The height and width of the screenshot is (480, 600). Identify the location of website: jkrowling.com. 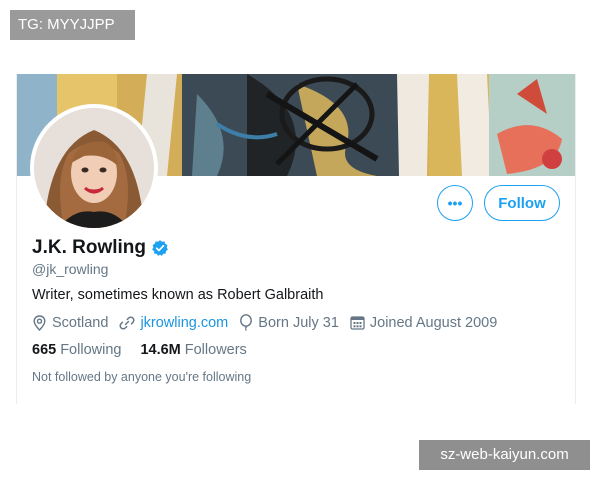
(173, 323).